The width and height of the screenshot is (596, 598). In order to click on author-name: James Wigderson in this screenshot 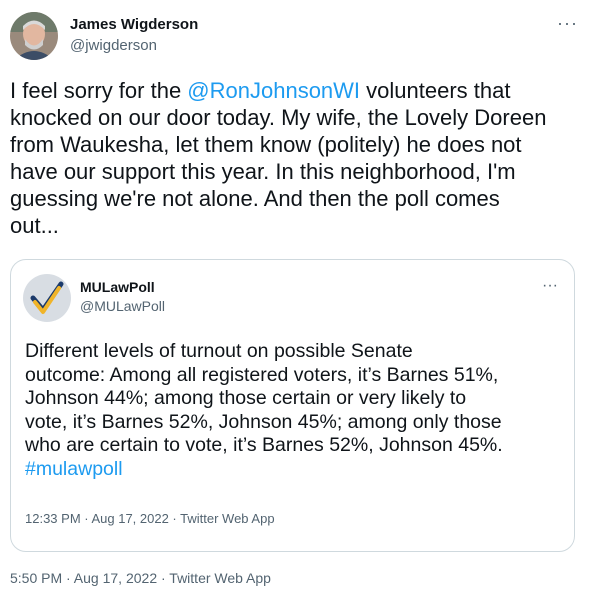, I will do `click(134, 24)`.